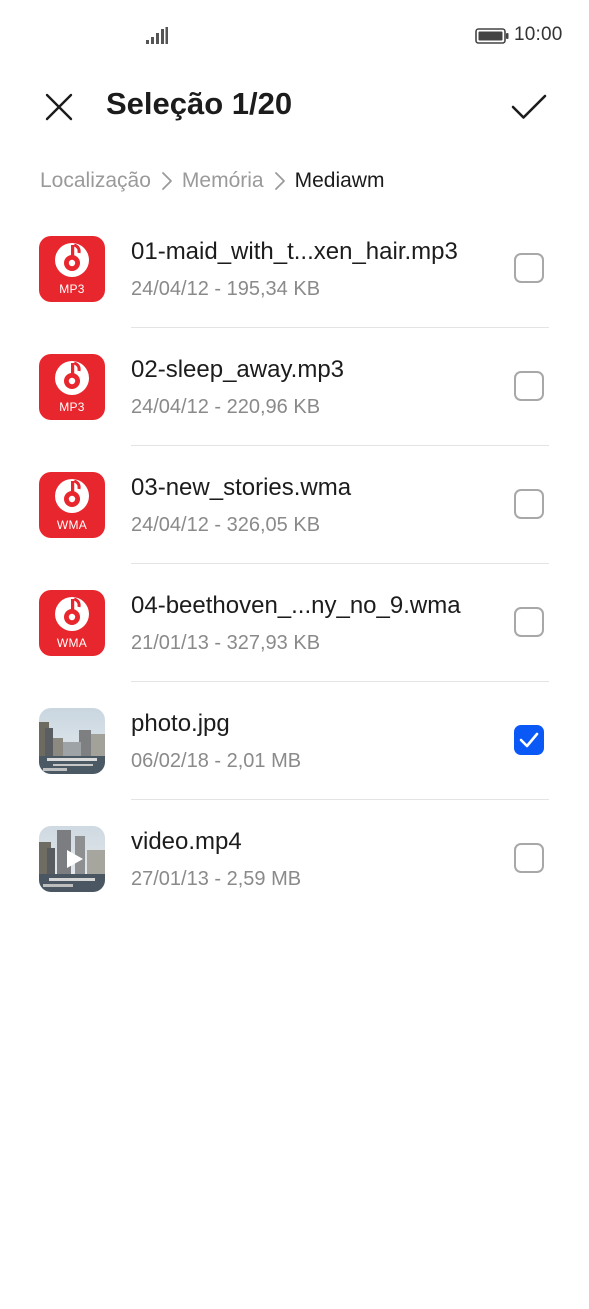 This screenshot has height=1309, width=589. I want to click on signal-bars-icon, so click(157, 35).